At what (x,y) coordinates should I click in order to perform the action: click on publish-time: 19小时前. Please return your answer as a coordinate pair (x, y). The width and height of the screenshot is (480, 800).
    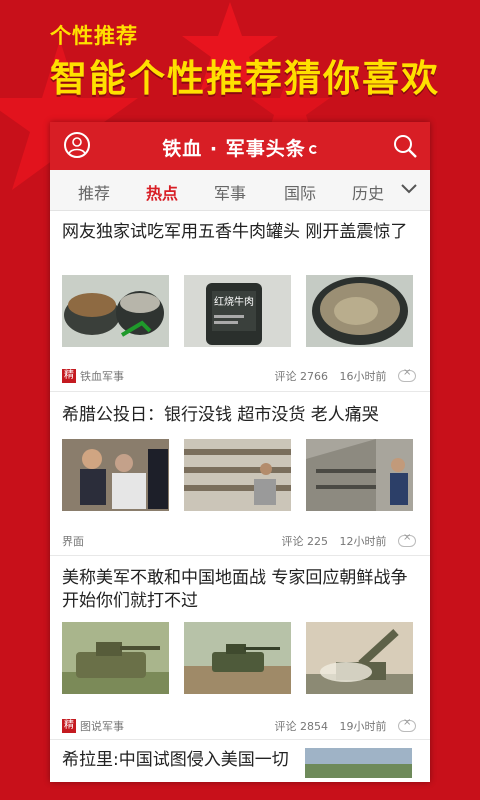
    Looking at the image, I should click on (363, 726).